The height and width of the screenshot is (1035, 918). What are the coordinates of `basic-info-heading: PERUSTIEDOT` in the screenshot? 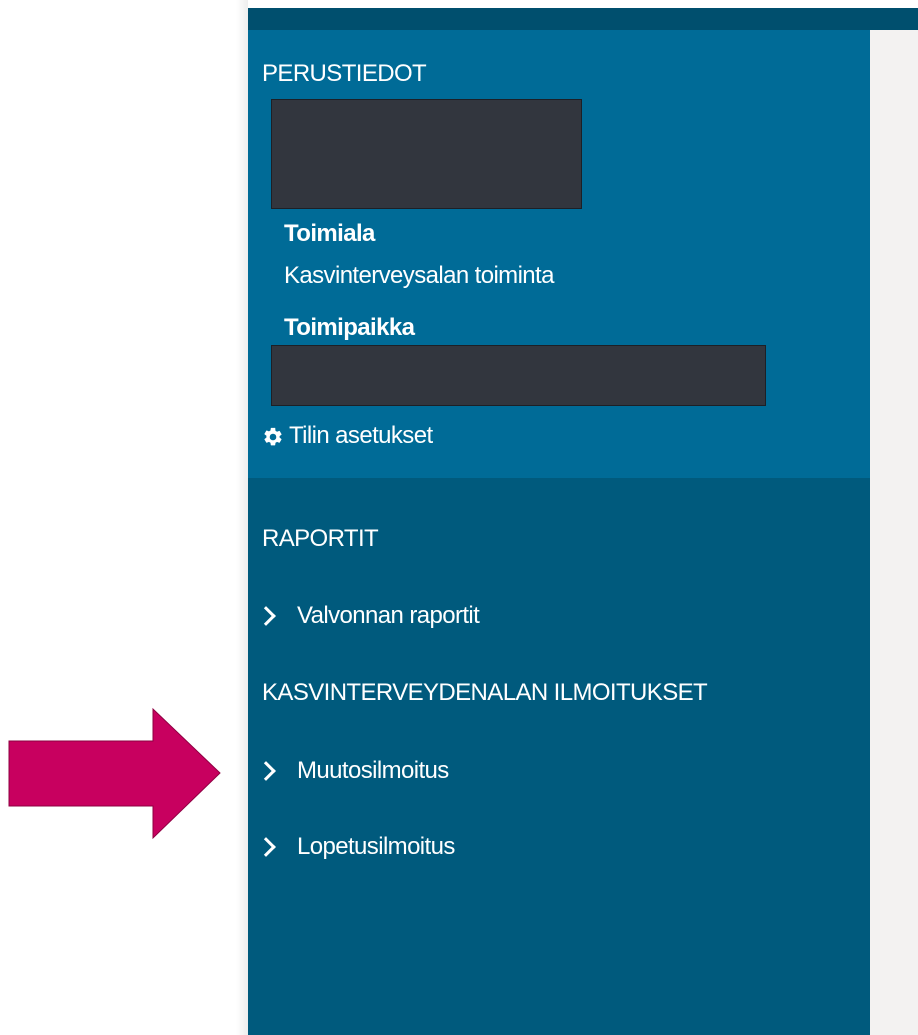 It's located at (344, 73).